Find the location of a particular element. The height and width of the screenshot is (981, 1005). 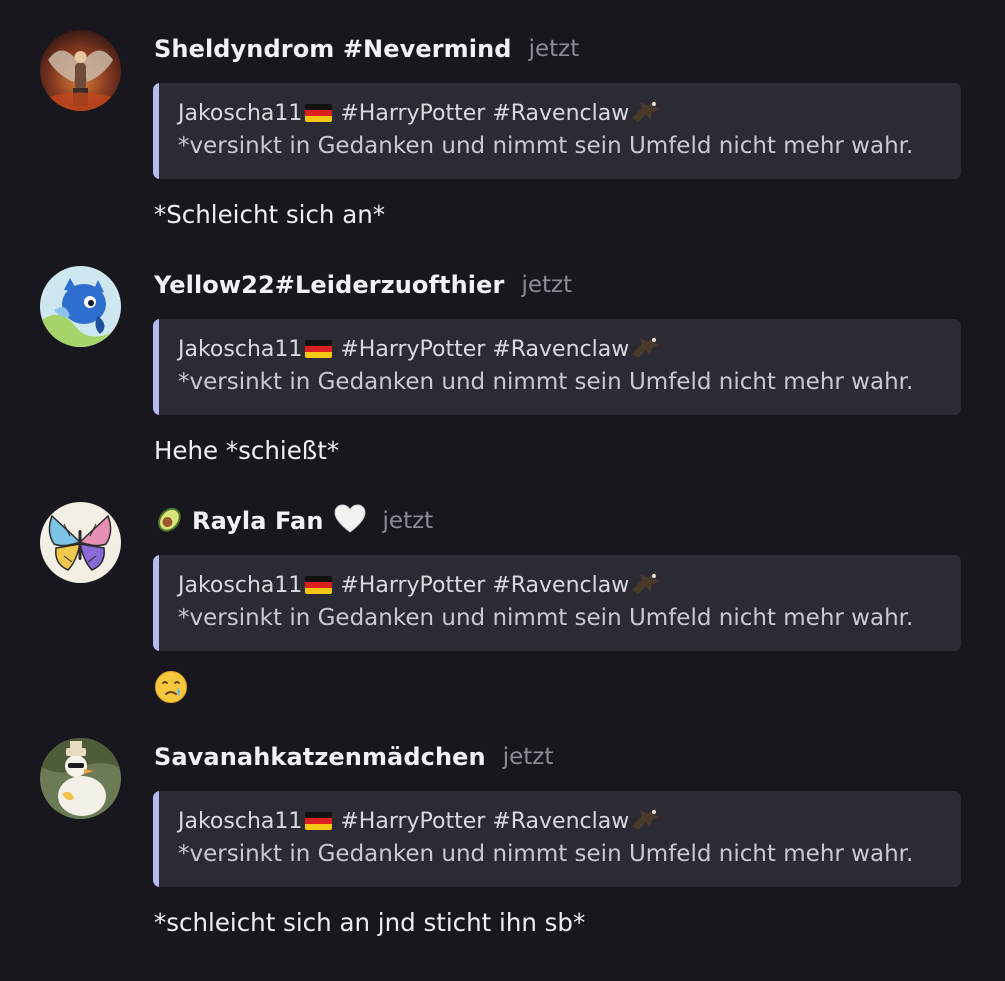

message-body: *schleicht sich an jnd sticht ihn sb* is located at coordinates (370, 922).